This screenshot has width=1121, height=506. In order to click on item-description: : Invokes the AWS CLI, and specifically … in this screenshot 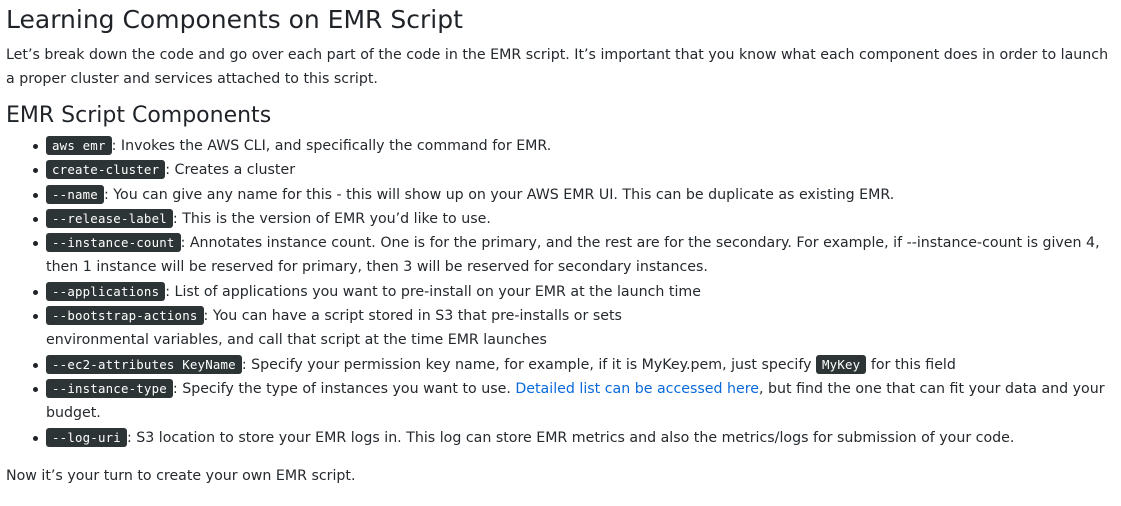, I will do `click(331, 146)`.